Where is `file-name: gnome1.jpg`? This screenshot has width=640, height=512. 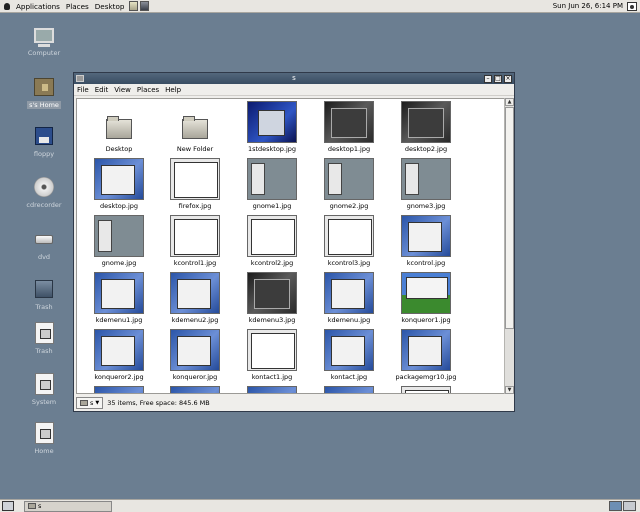
file-name: gnome1.jpg is located at coordinates (272, 206).